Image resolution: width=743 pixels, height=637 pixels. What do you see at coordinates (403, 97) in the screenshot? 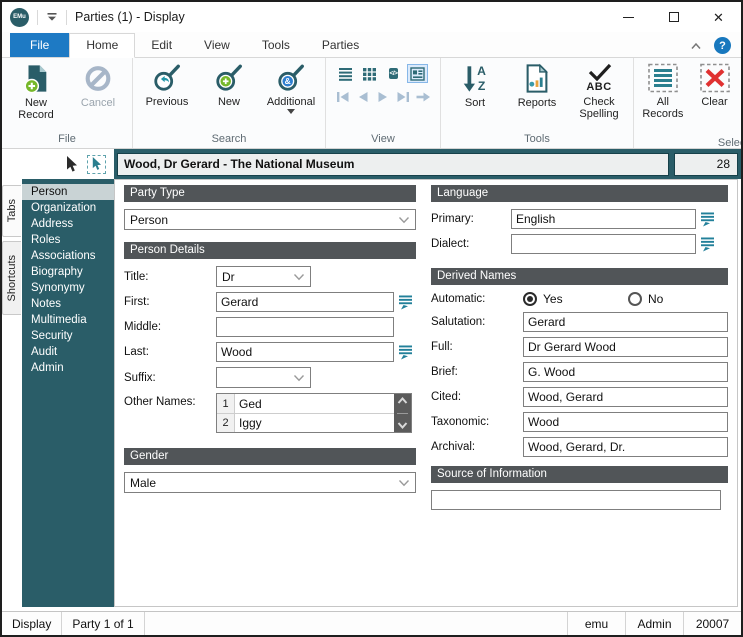
I see `nav-last-button` at bounding box center [403, 97].